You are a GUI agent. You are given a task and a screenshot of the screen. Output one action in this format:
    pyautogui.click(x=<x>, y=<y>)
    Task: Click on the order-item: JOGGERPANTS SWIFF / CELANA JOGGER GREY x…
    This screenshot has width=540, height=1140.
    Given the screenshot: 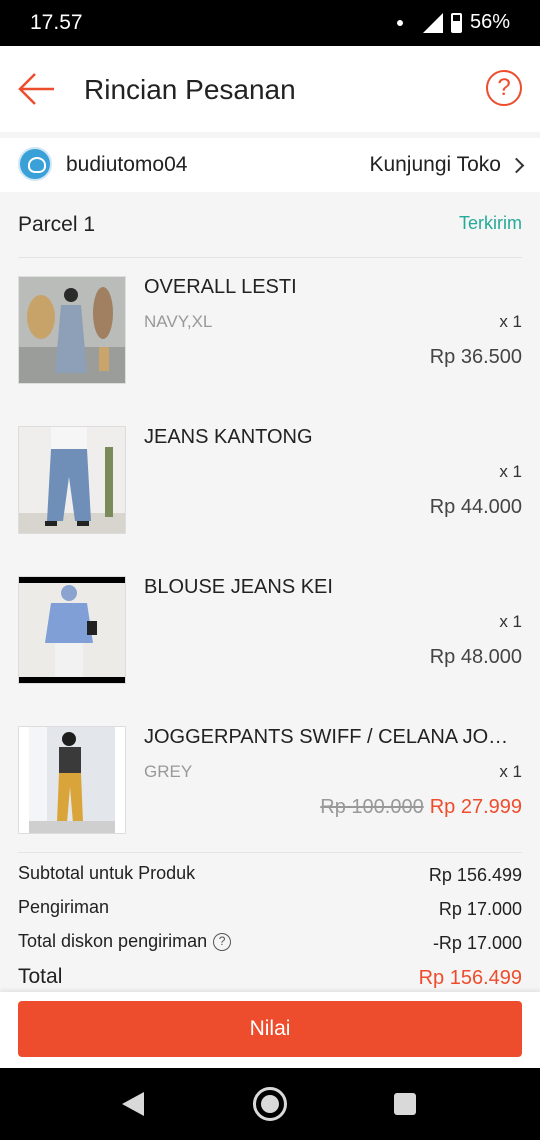 What is the action you would take?
    pyautogui.click(x=270, y=780)
    